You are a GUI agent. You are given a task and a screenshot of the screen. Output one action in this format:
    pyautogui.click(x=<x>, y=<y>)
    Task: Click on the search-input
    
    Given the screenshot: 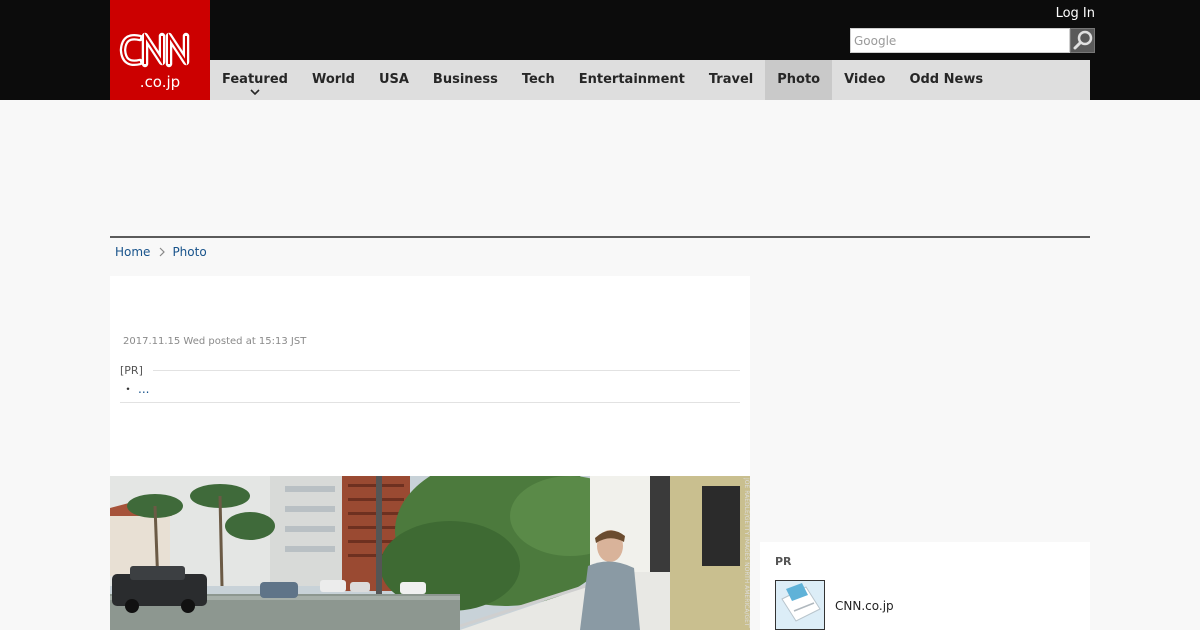 What is the action you would take?
    pyautogui.click(x=960, y=40)
    